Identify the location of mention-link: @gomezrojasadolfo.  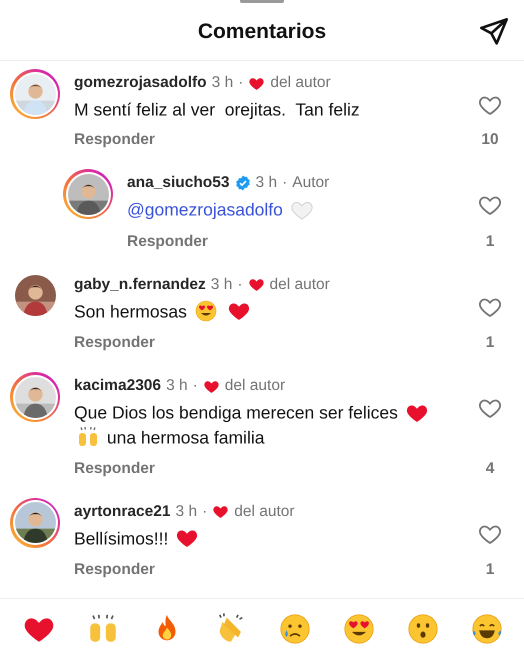
(205, 210).